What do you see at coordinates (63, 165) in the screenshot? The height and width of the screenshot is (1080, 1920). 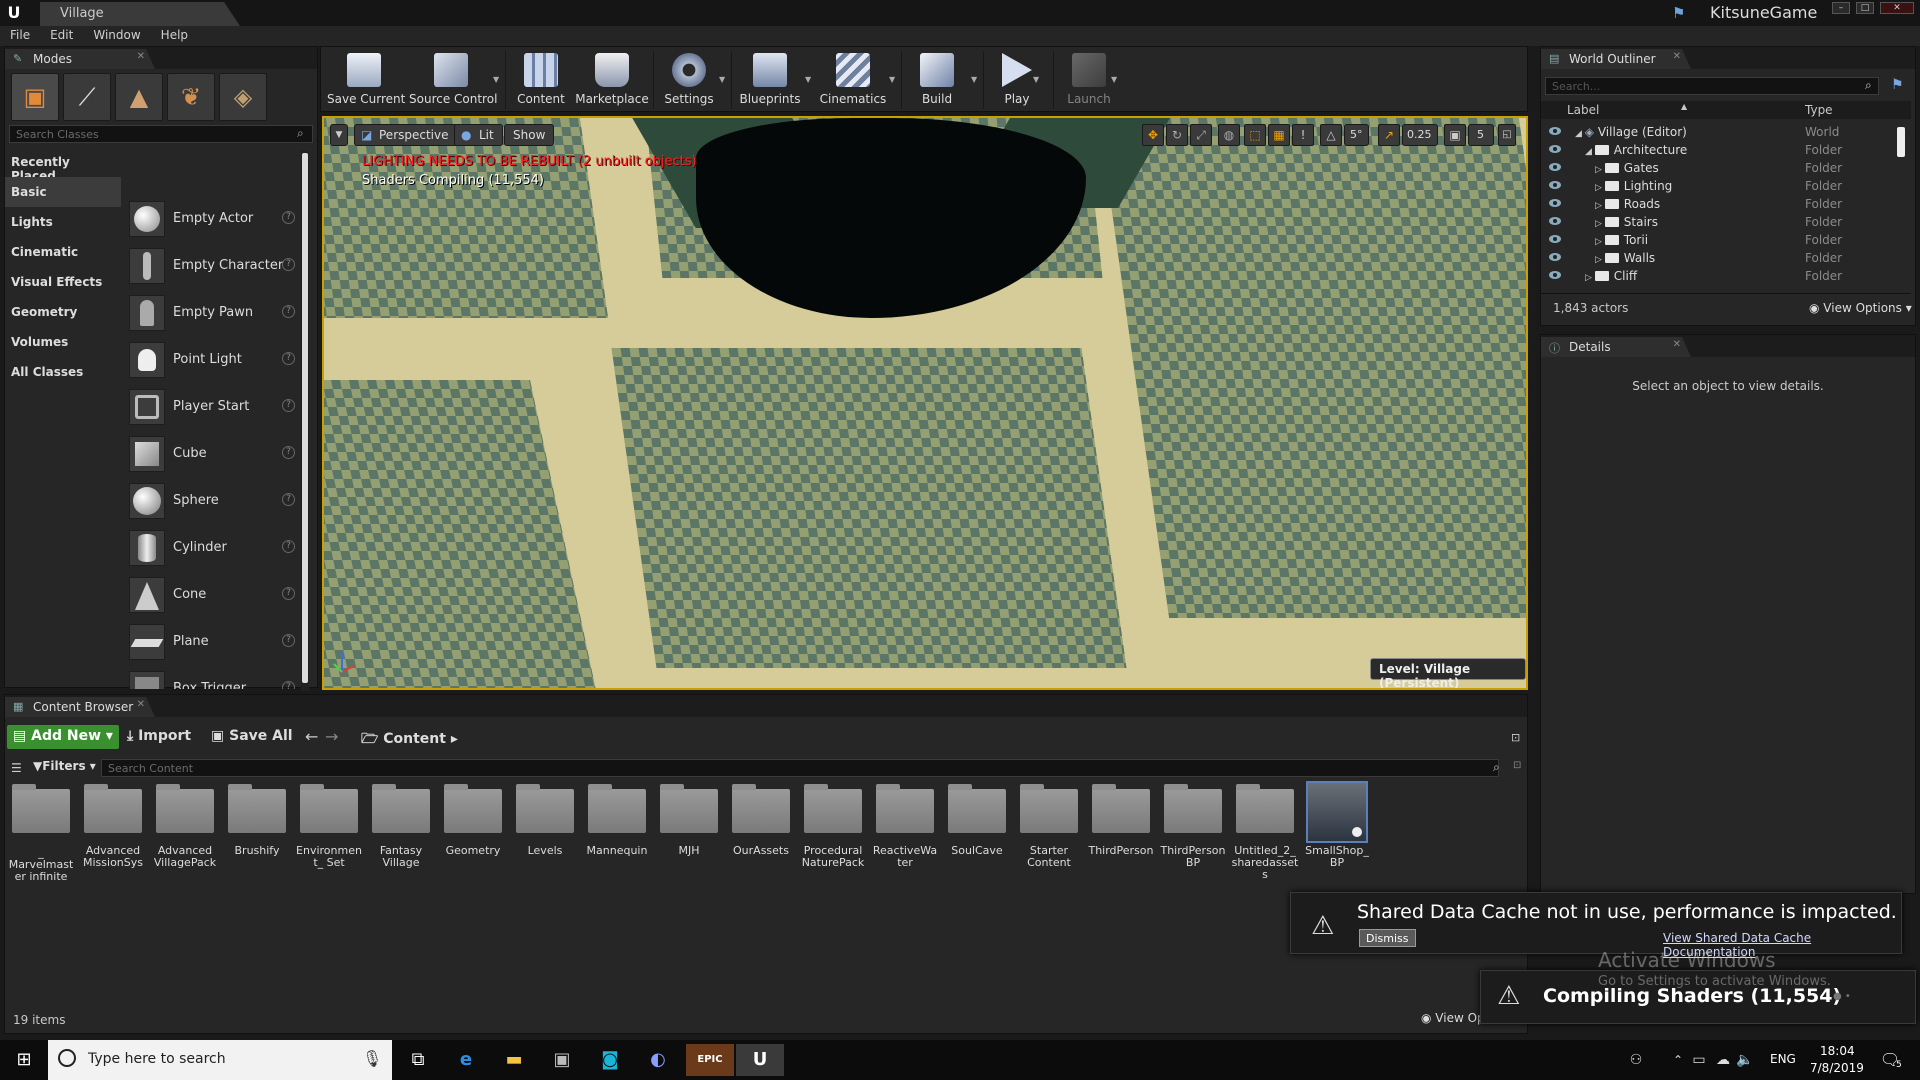 I see `category-recently-placed: Recently Placed` at bounding box center [63, 165].